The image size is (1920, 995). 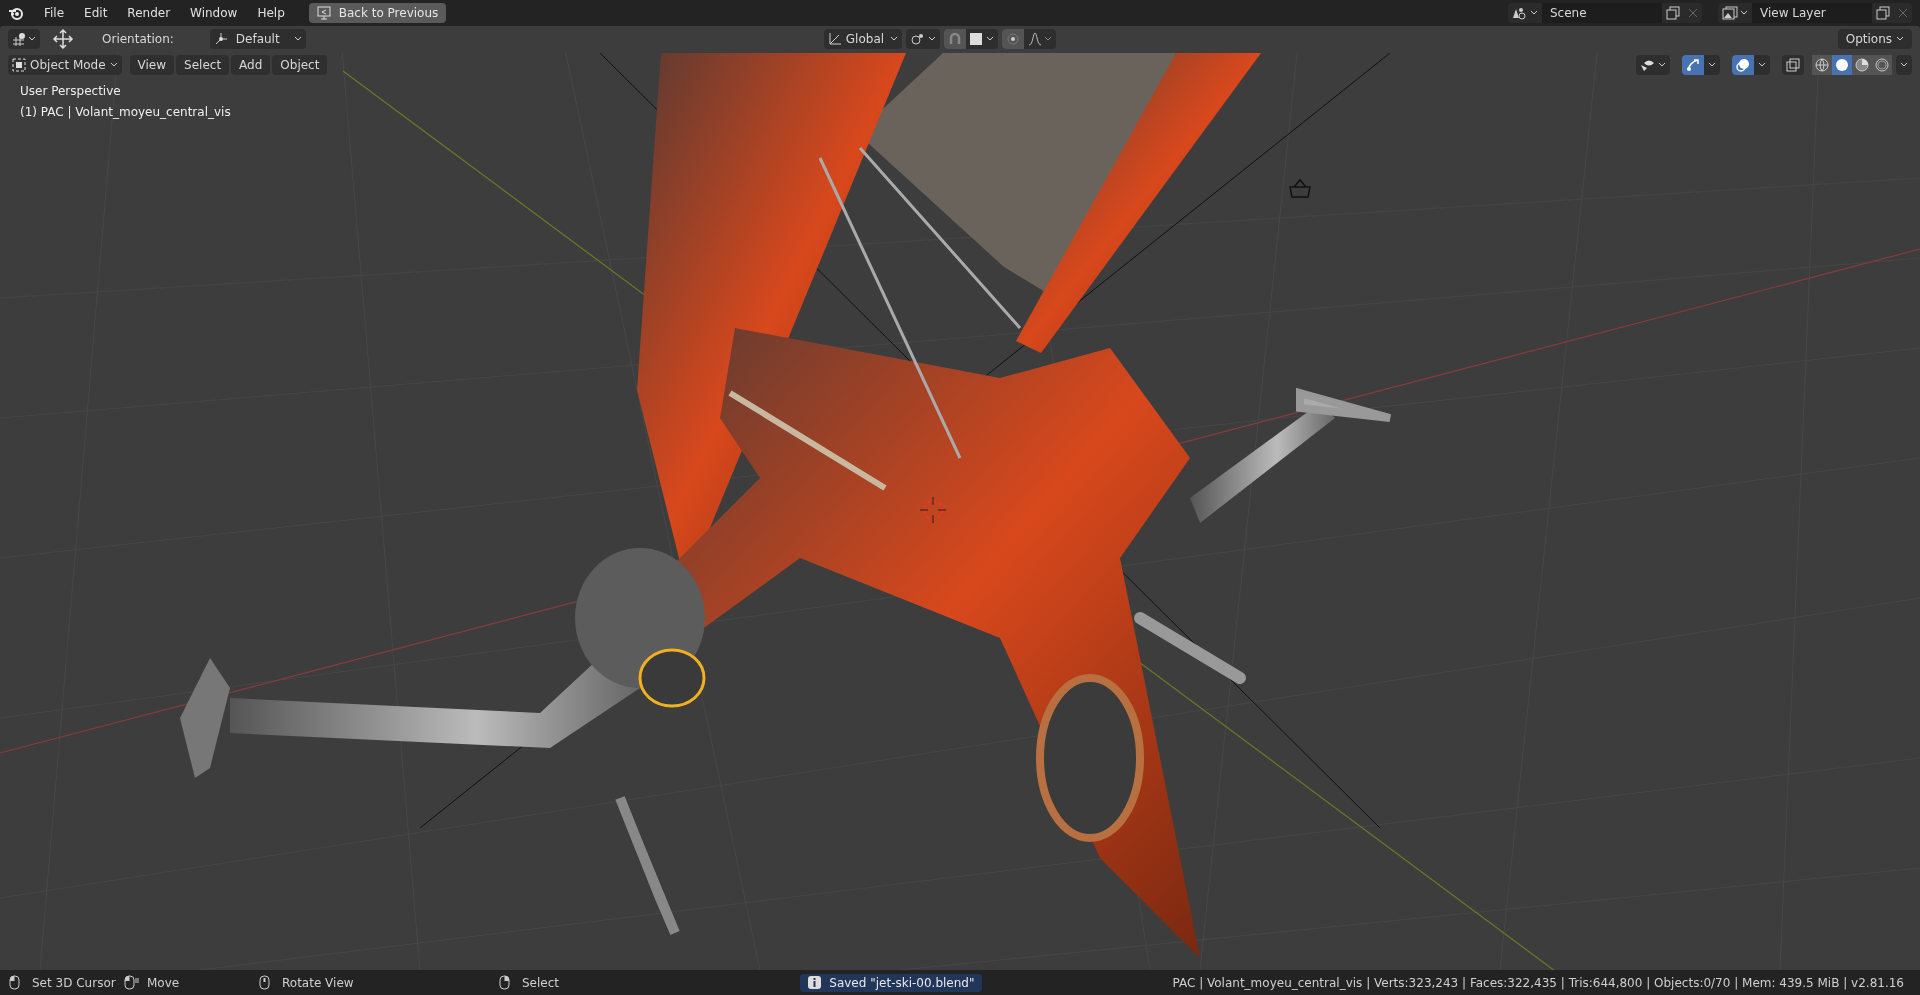 I want to click on info-icon, so click(x=815, y=982).